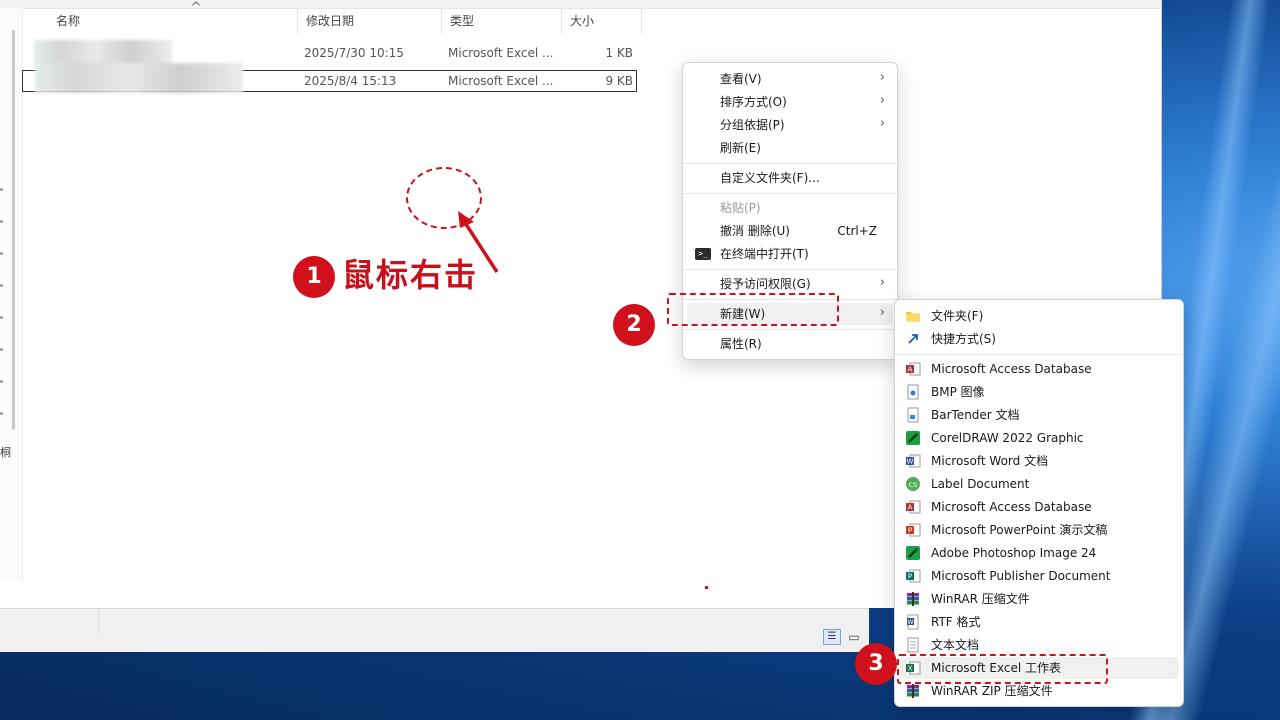 The image size is (1280, 720). Describe the element at coordinates (619, 81) in the screenshot. I see `file-size: 9 KB` at that location.